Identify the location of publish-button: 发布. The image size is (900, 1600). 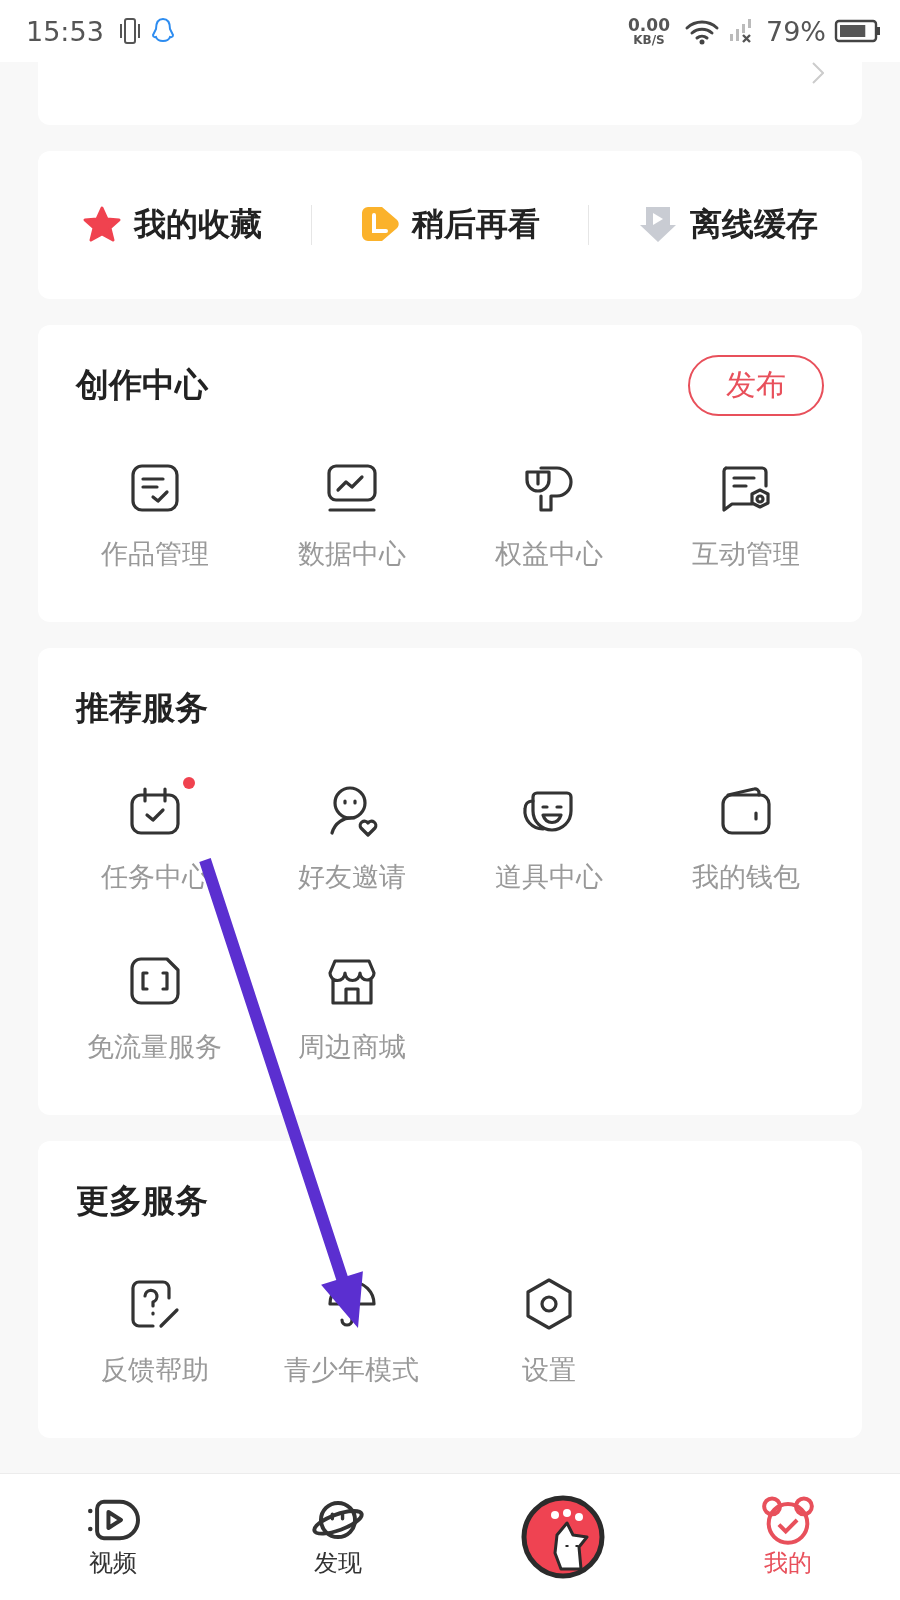
(756, 385).